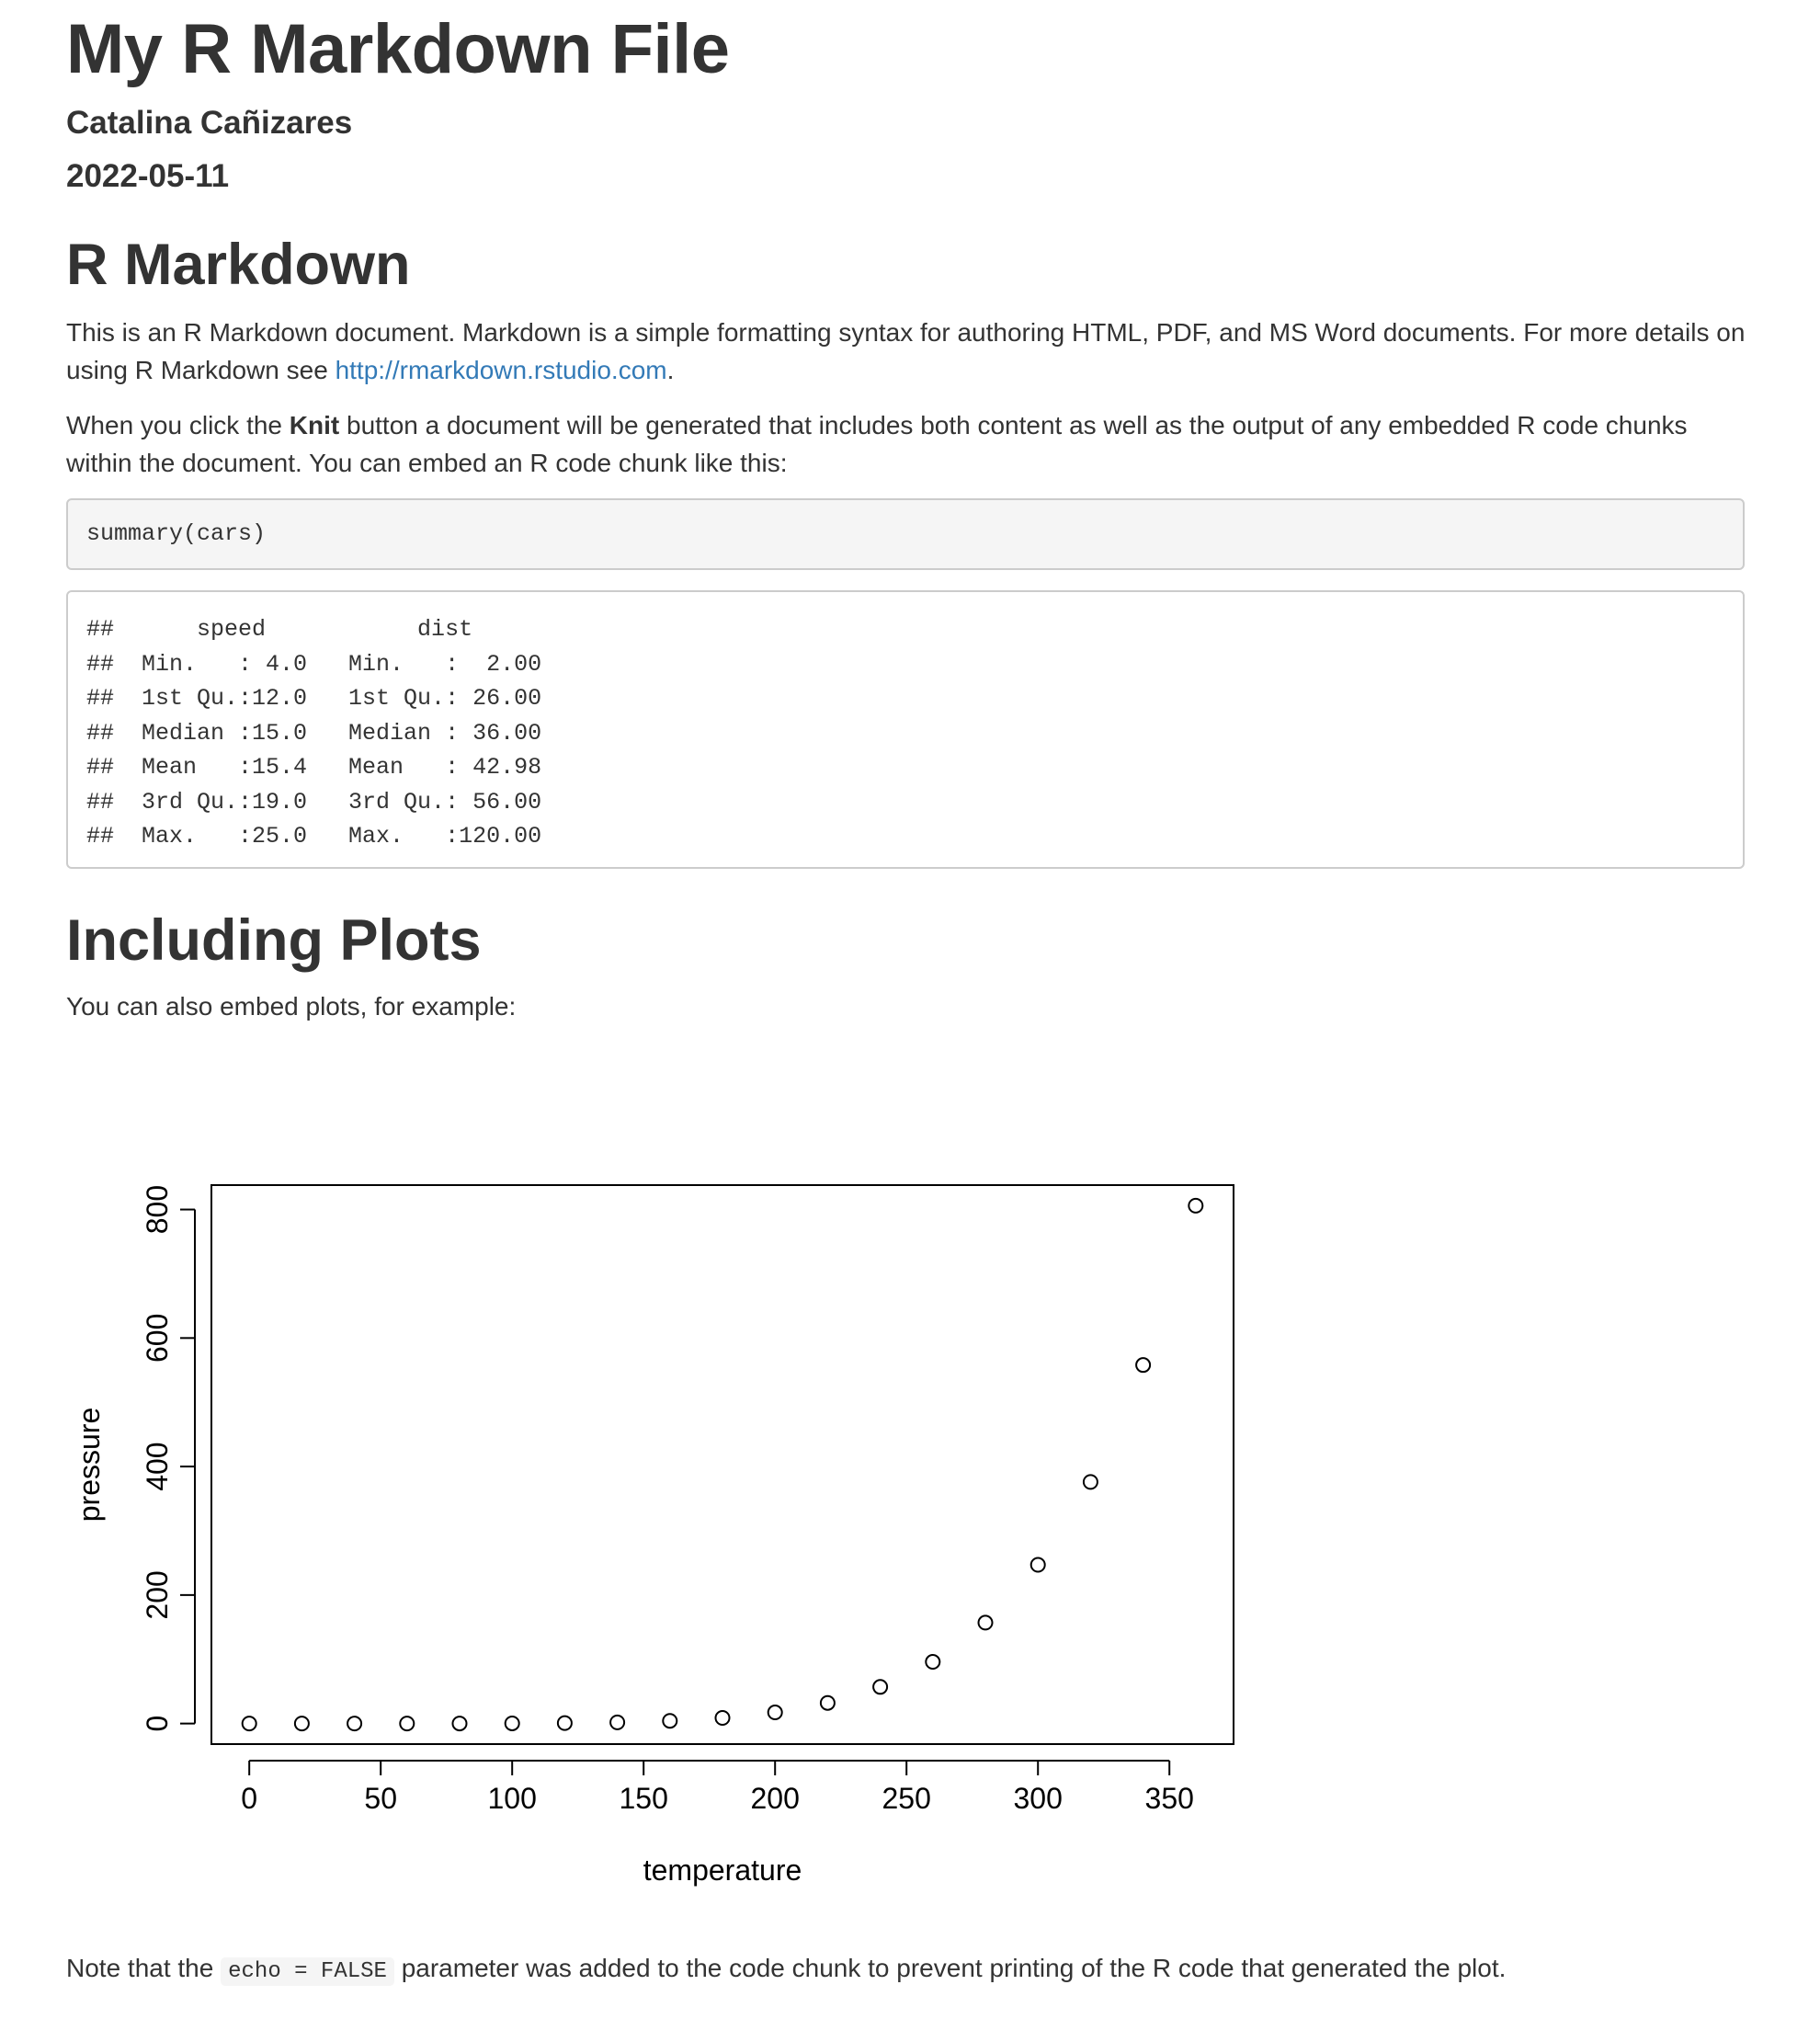  Describe the element at coordinates (722, 1870) in the screenshot. I see `x-axis-label: temperature` at that location.